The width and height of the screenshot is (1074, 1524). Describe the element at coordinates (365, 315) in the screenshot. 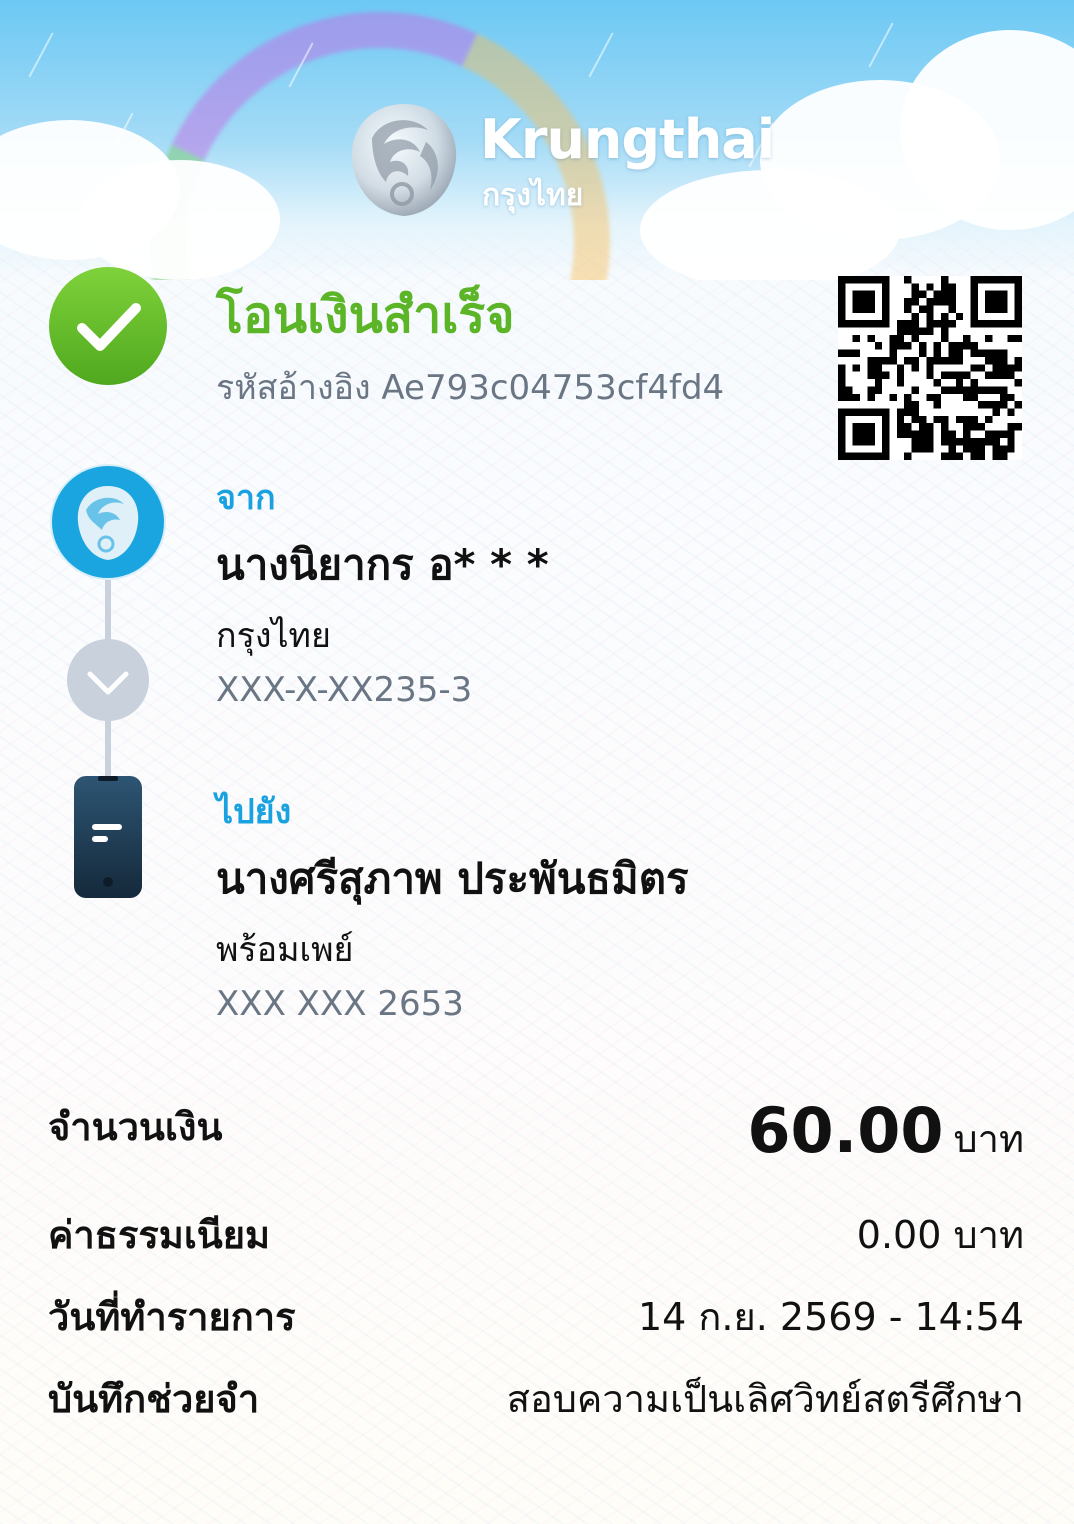

I see `transfer-success-title: โอนเงินสำเร็จ` at that location.